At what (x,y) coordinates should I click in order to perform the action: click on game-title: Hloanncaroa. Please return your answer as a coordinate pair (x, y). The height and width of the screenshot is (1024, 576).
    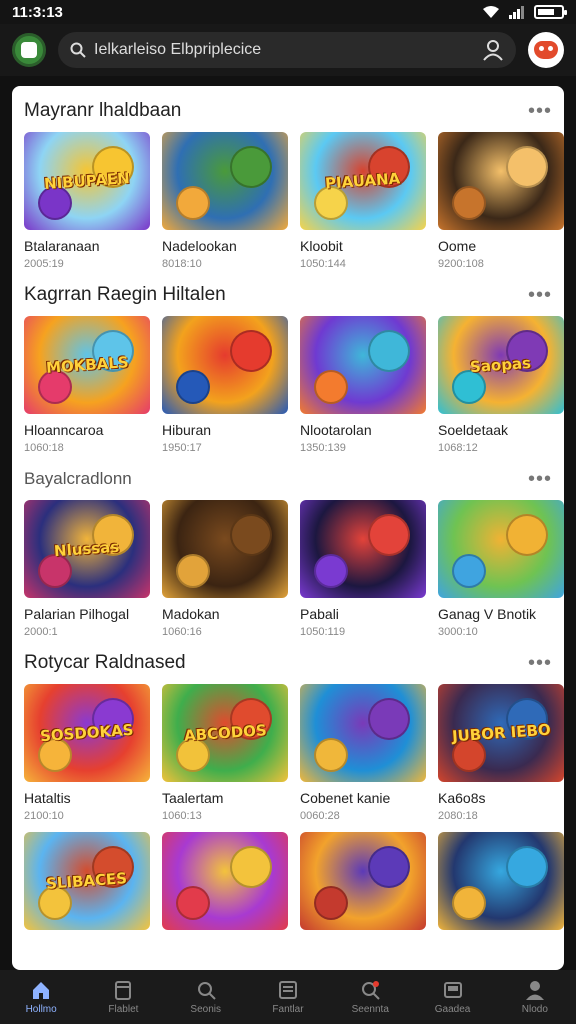
    Looking at the image, I should click on (64, 430).